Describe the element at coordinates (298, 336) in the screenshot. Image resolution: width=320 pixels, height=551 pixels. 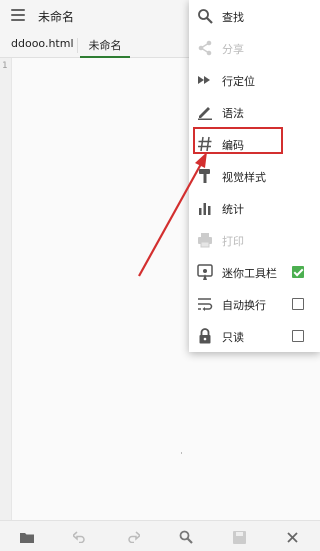
I see `read-only-checkbox` at that location.